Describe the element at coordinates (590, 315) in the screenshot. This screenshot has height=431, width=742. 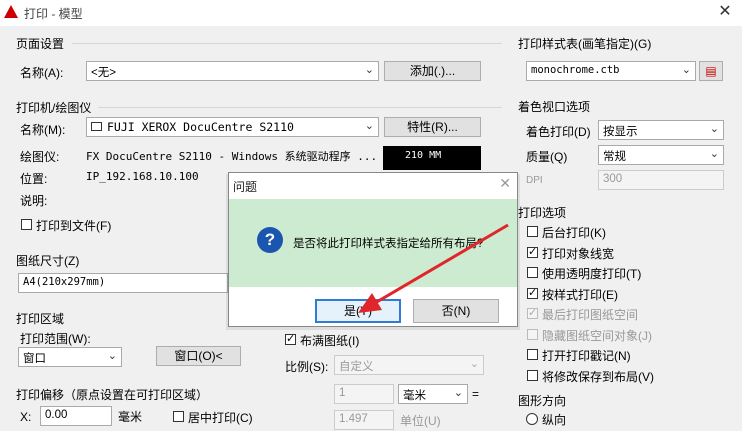
I see `plot-option-label: 最后打印图纸空间` at that location.